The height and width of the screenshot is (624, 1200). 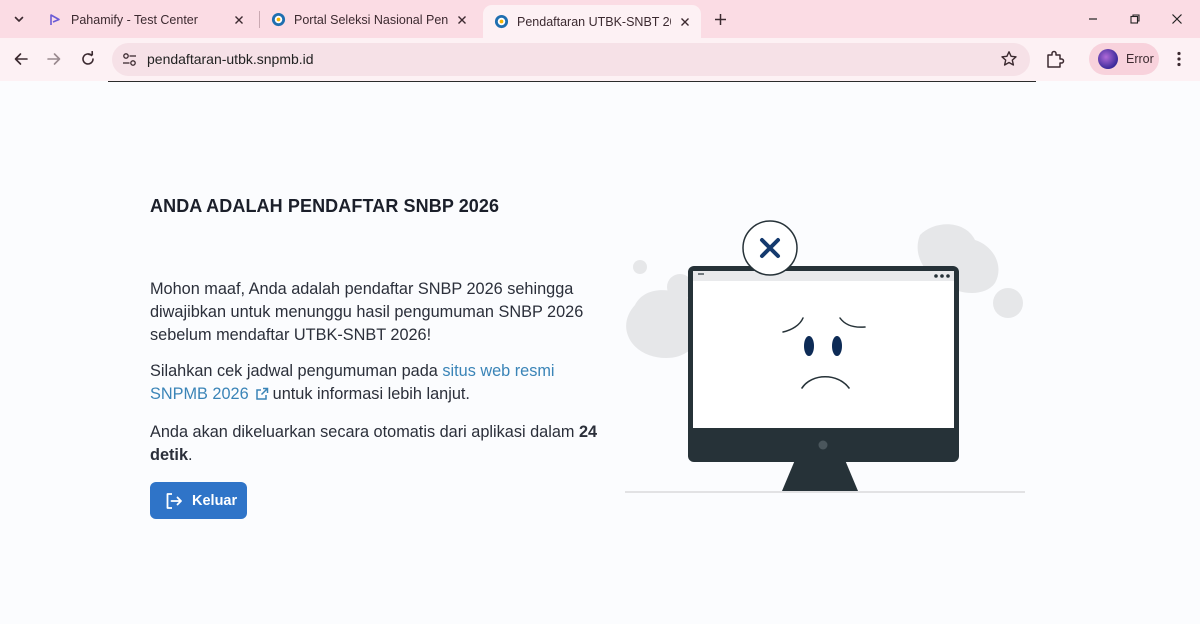 I want to click on chevron-down-icon, so click(x=19, y=19).